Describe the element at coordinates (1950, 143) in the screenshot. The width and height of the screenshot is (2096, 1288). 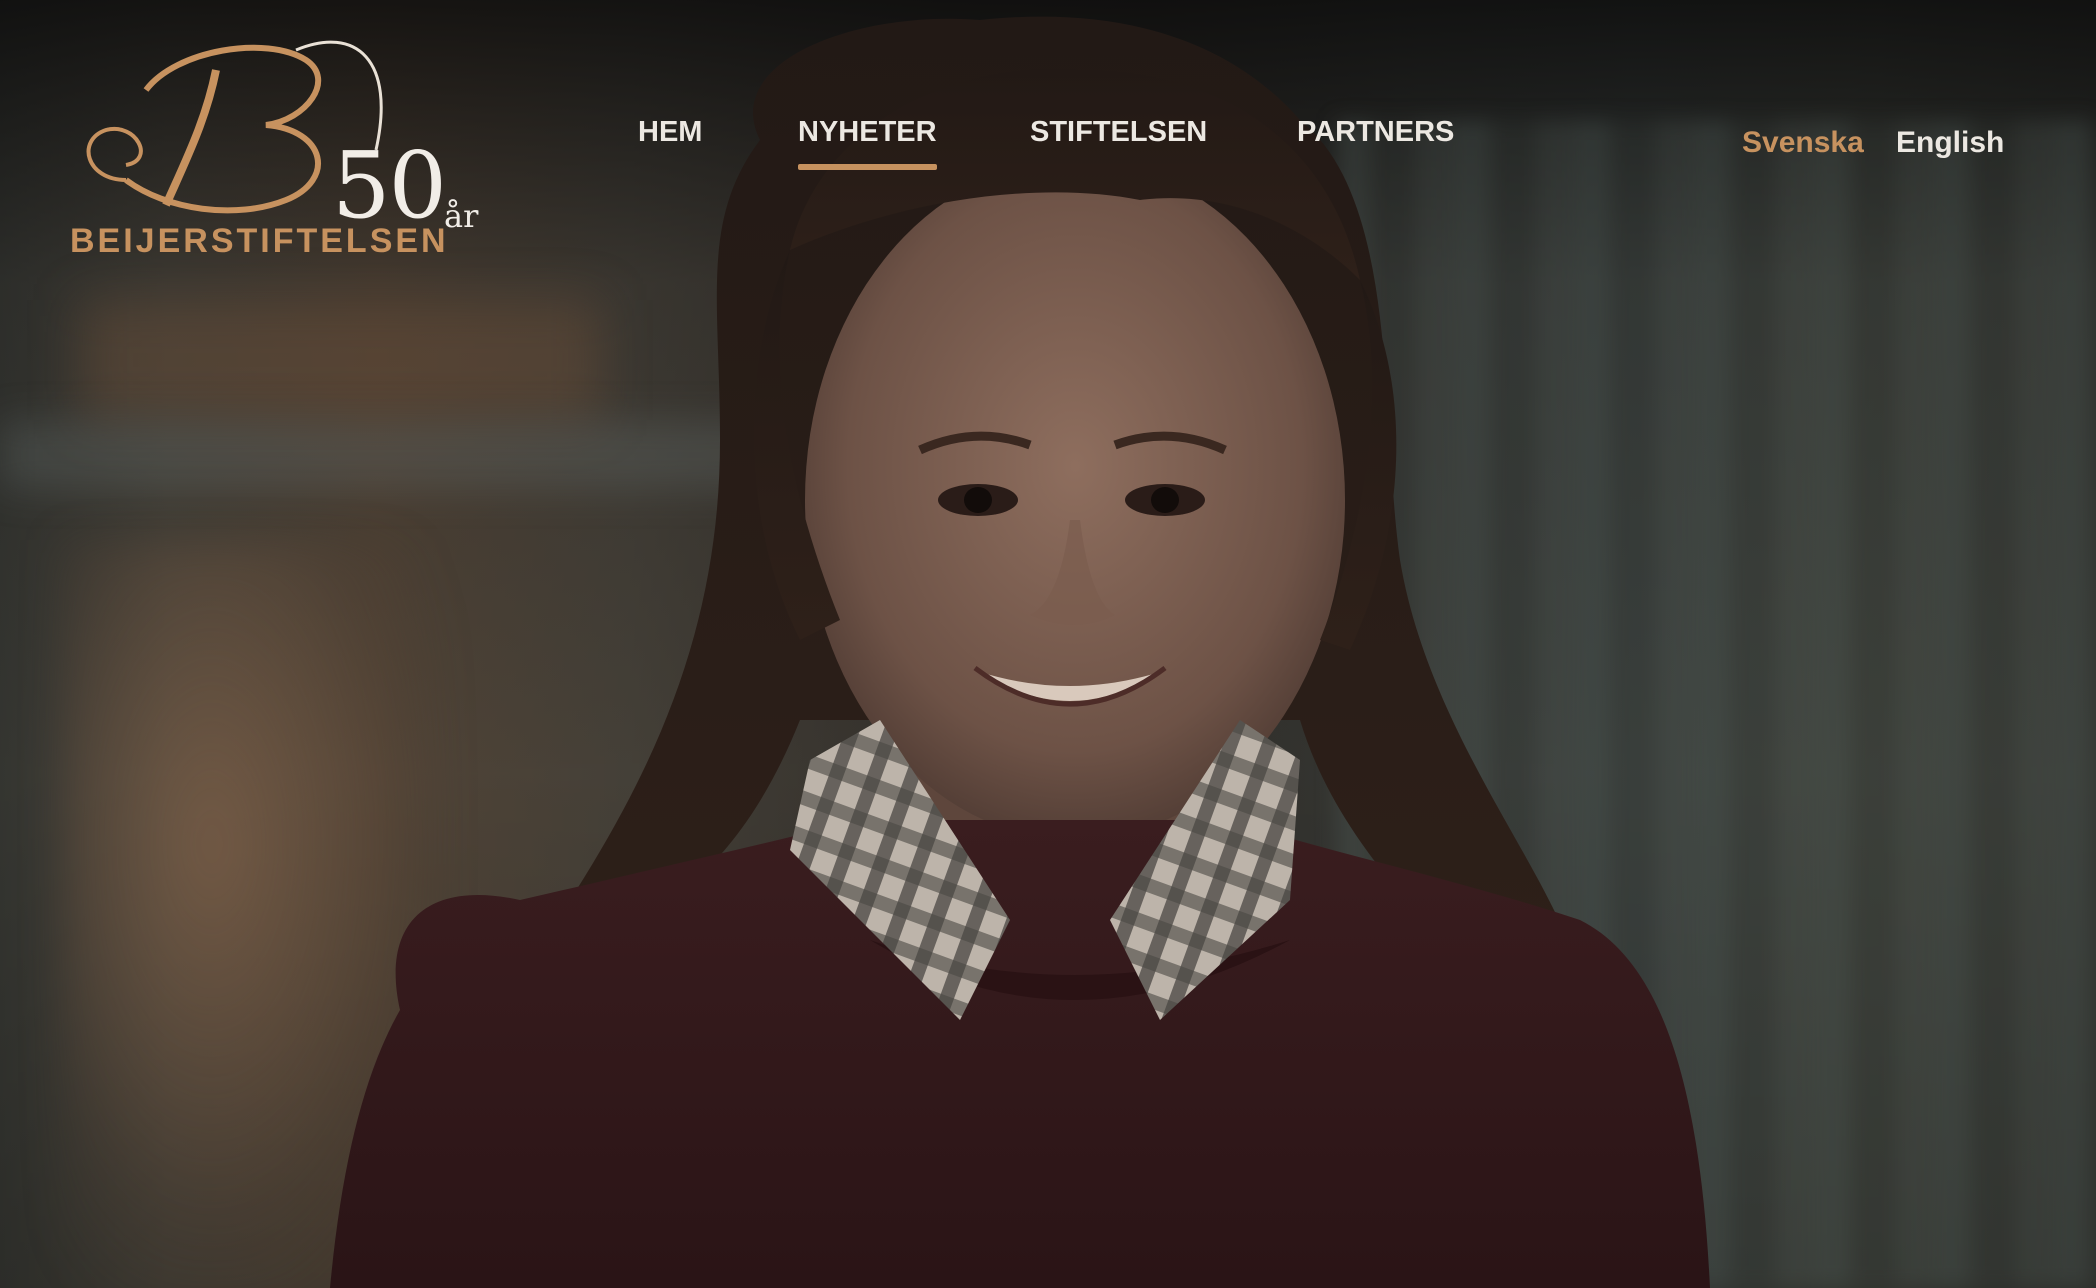
I see `language-english: English` at that location.